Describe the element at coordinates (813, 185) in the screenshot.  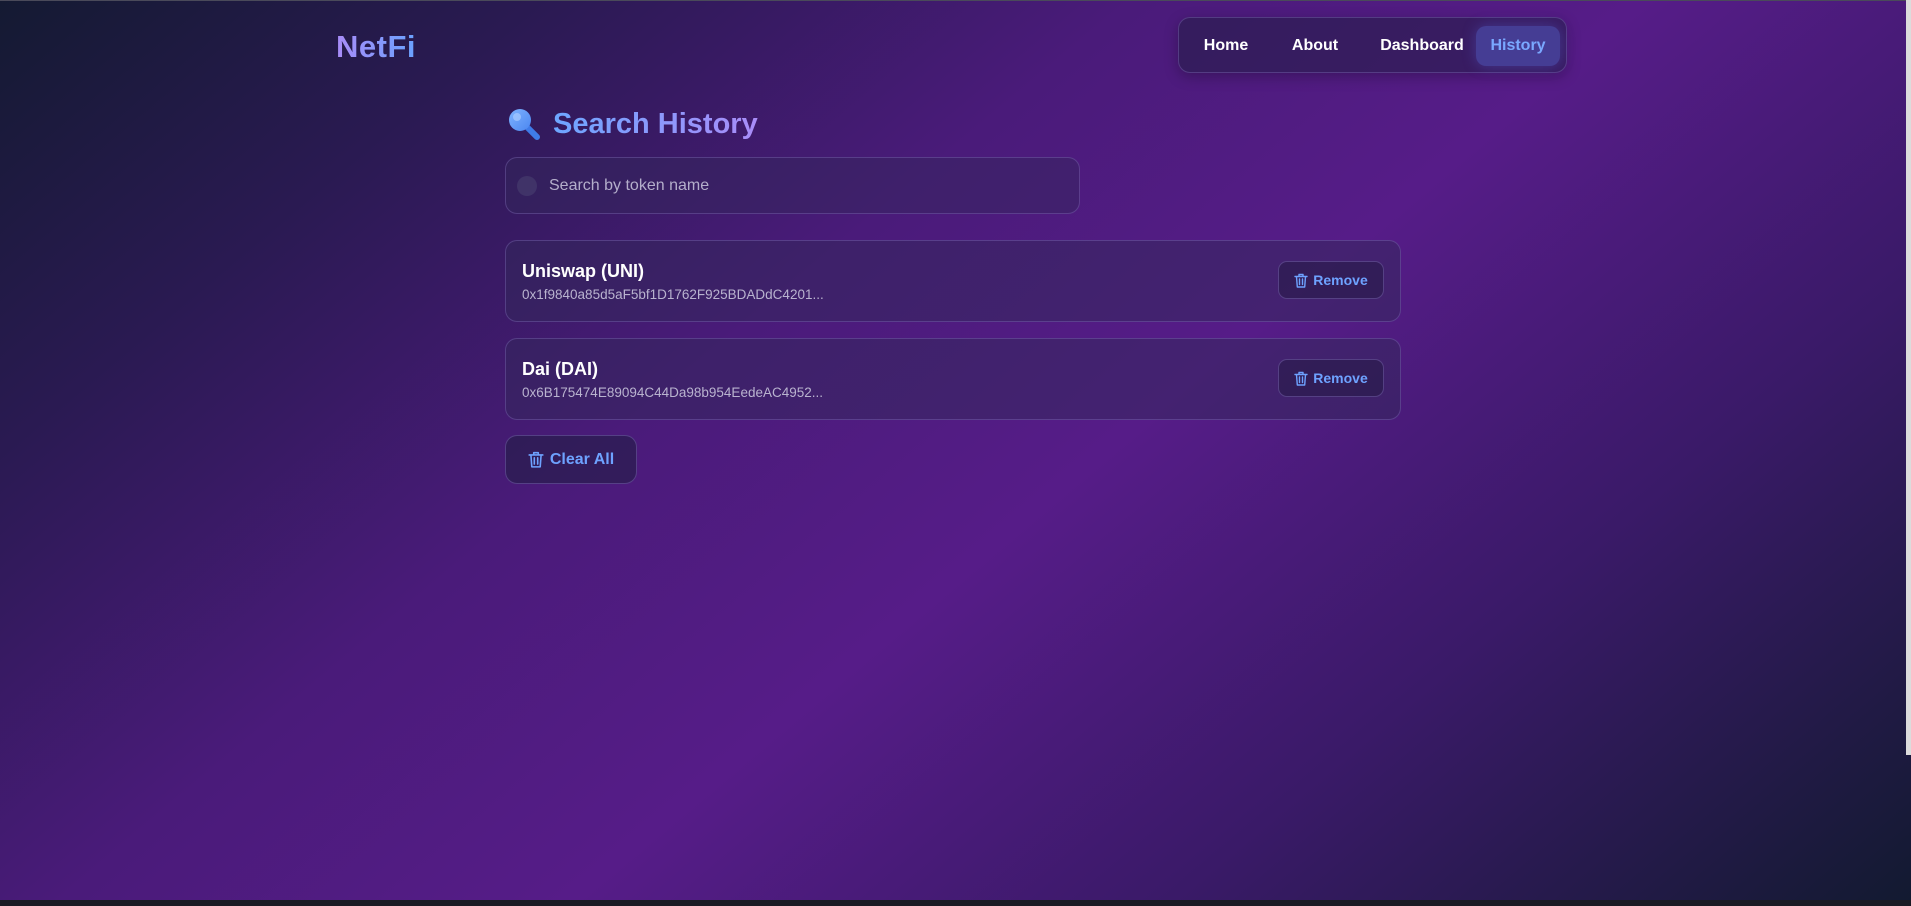
I see `search-input` at that location.